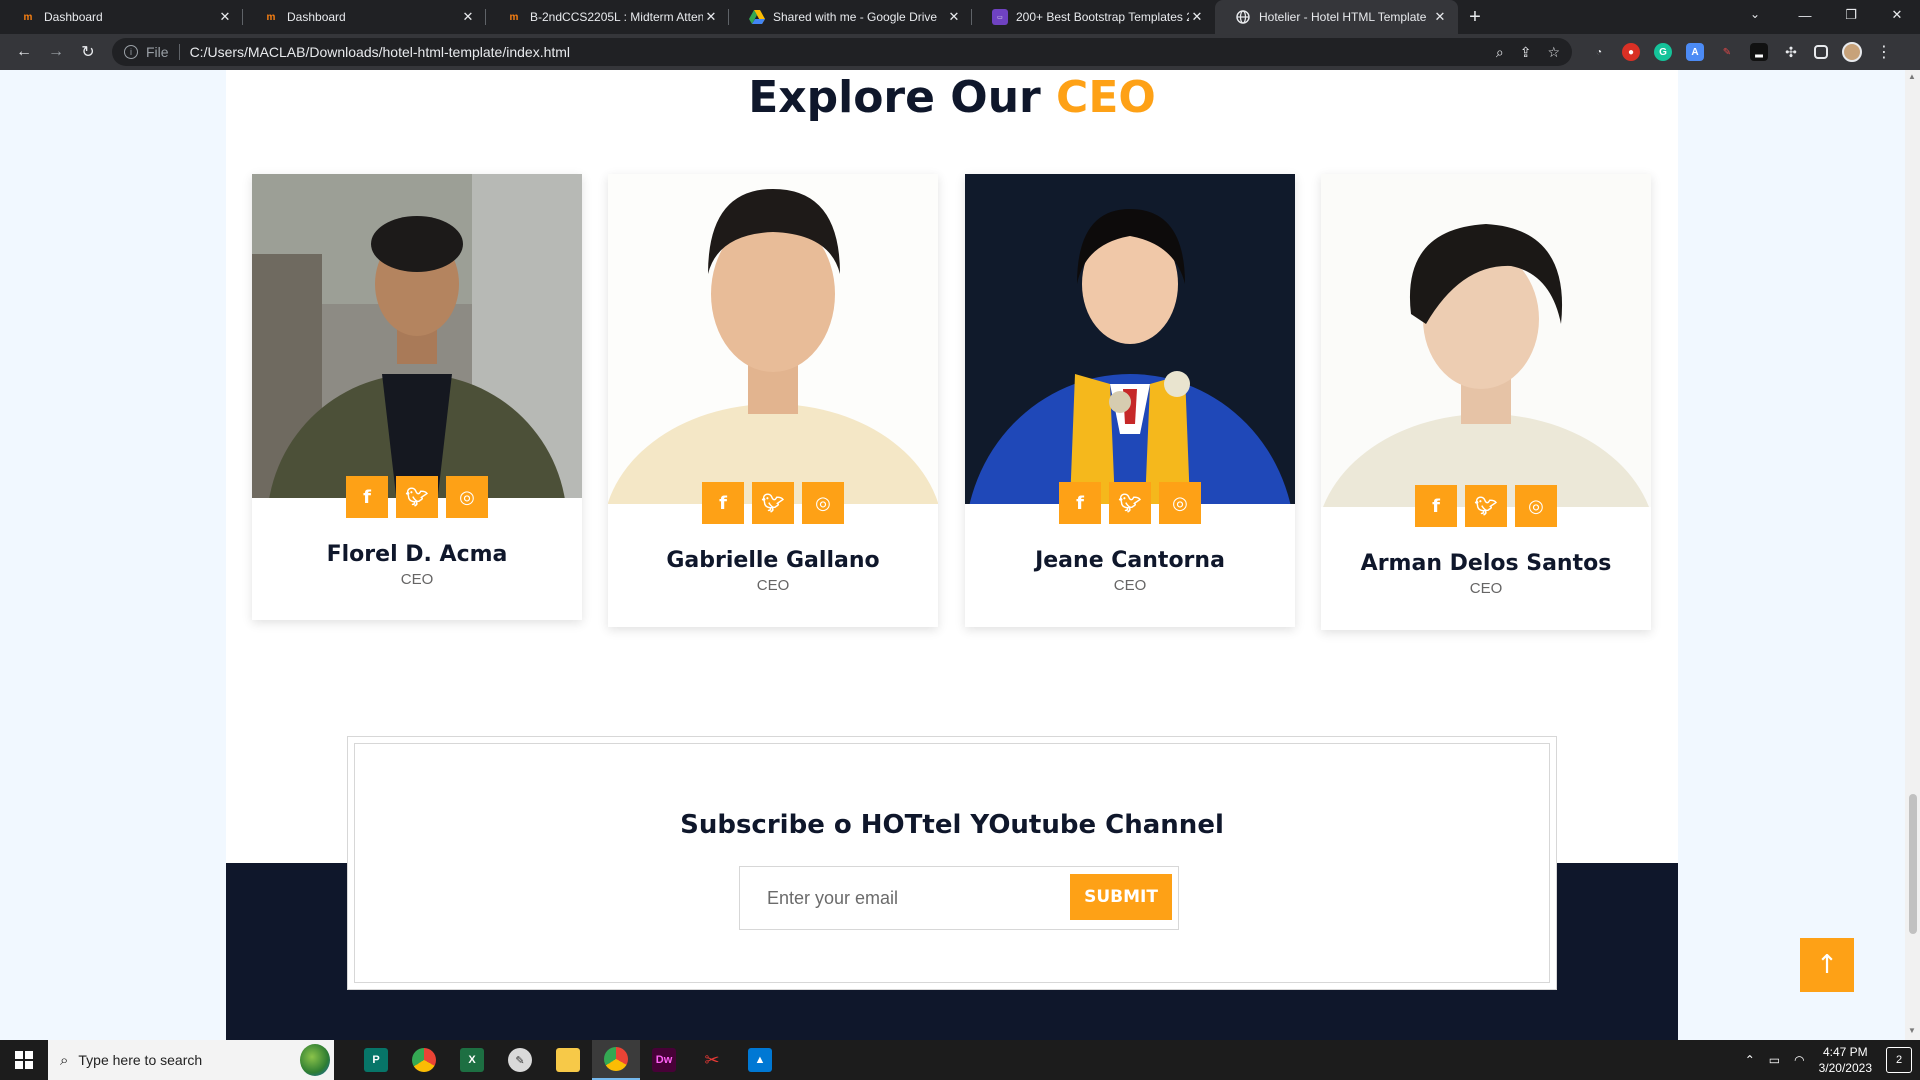  What do you see at coordinates (1827, 965) in the screenshot?
I see `back-to-top-button: ↑` at bounding box center [1827, 965].